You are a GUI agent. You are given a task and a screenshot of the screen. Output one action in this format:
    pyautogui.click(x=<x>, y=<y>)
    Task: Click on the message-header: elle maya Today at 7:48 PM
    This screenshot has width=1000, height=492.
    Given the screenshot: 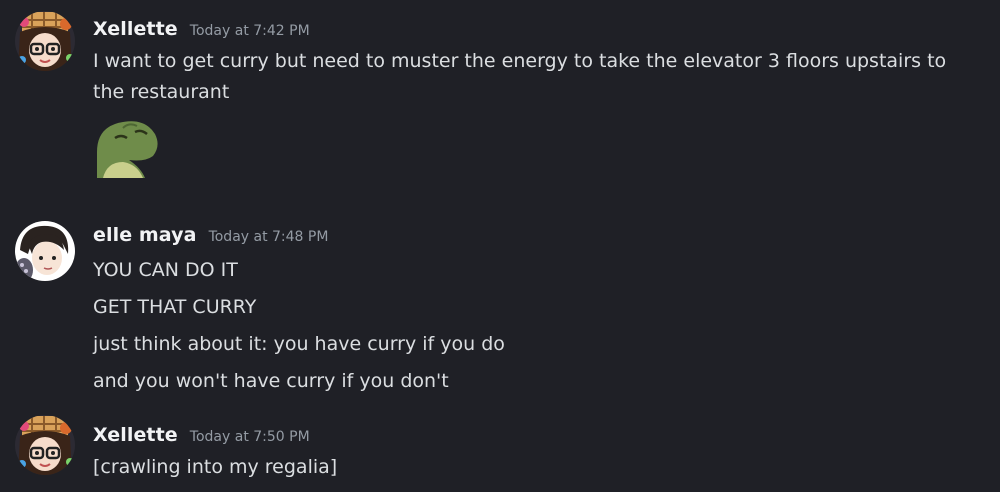 What is the action you would take?
    pyautogui.click(x=538, y=238)
    